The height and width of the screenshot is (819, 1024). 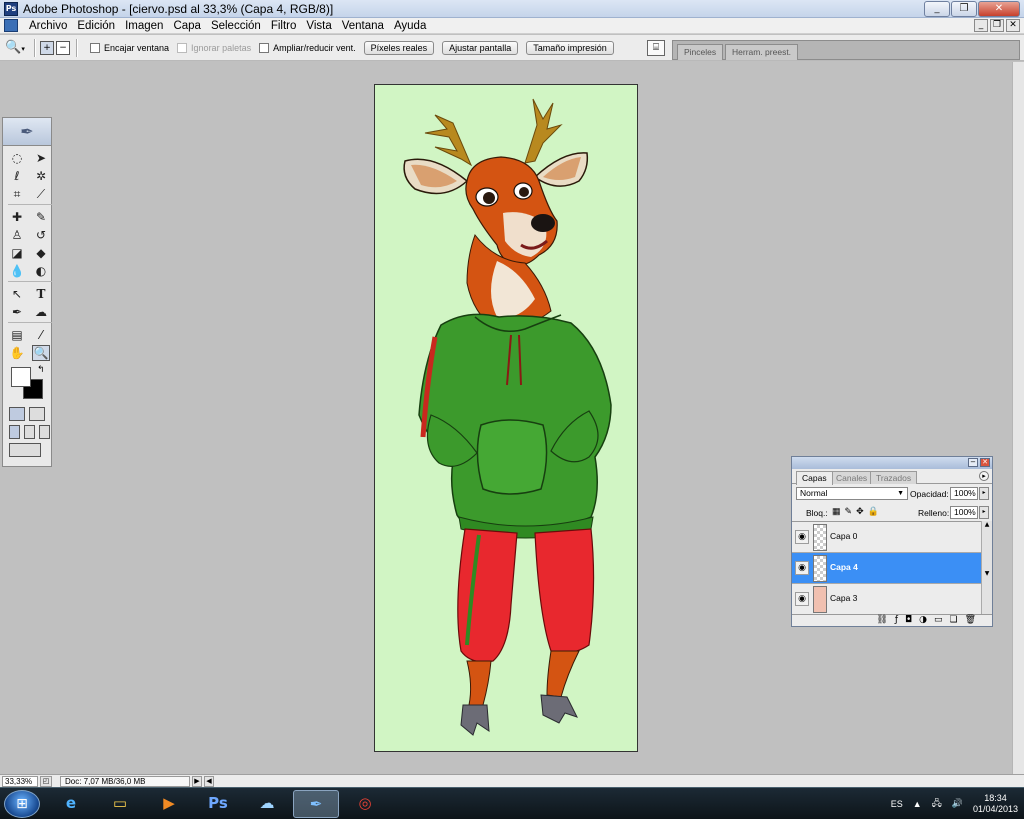 What do you see at coordinates (908, 620) in the screenshot?
I see `layer-mask-icon: ◘` at bounding box center [908, 620].